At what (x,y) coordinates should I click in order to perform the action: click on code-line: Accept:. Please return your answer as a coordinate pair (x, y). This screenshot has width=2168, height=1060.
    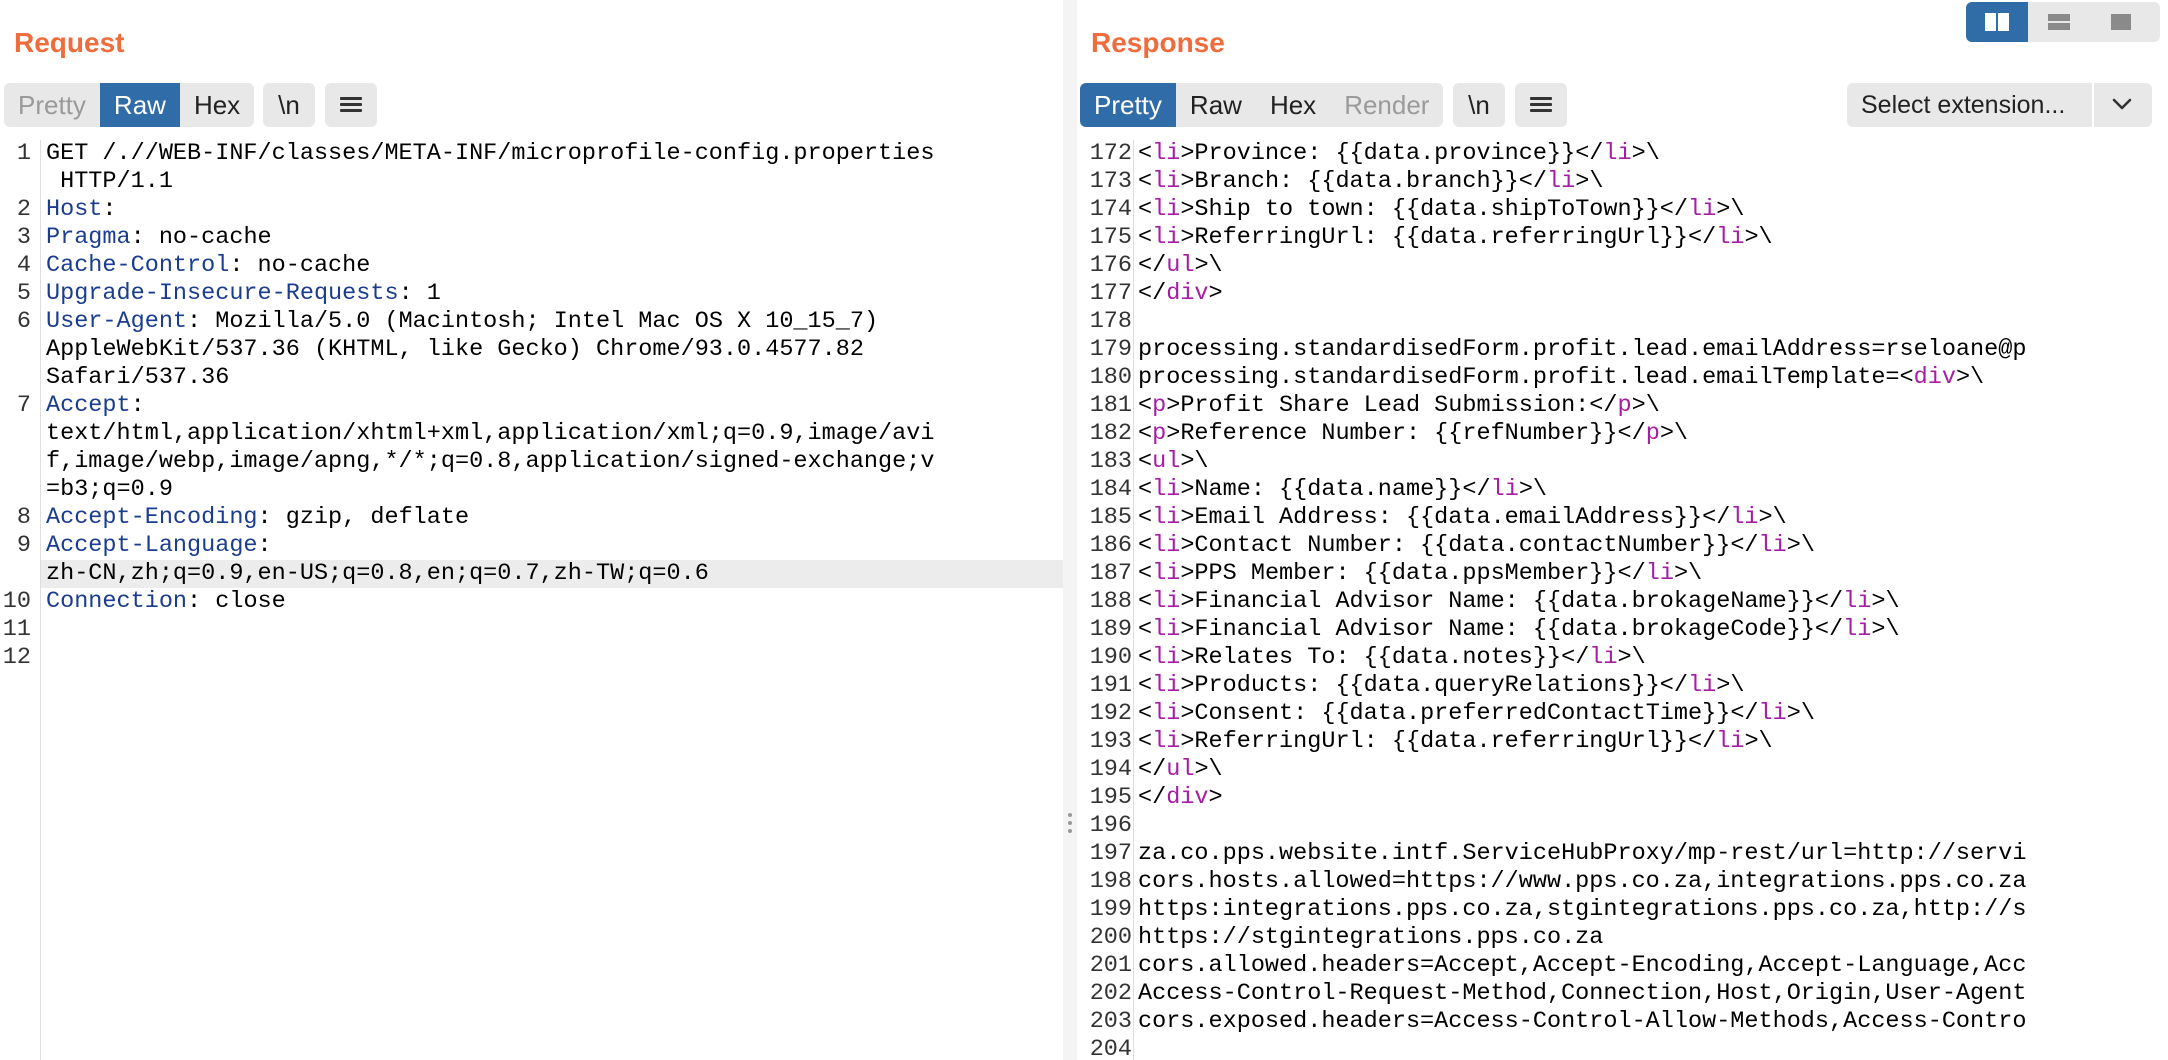
    Looking at the image, I should click on (490, 406).